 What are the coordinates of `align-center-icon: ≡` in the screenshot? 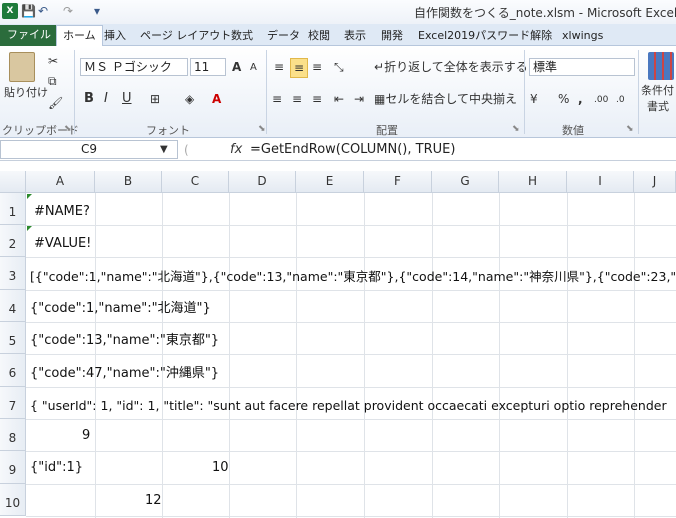 It's located at (297, 99).